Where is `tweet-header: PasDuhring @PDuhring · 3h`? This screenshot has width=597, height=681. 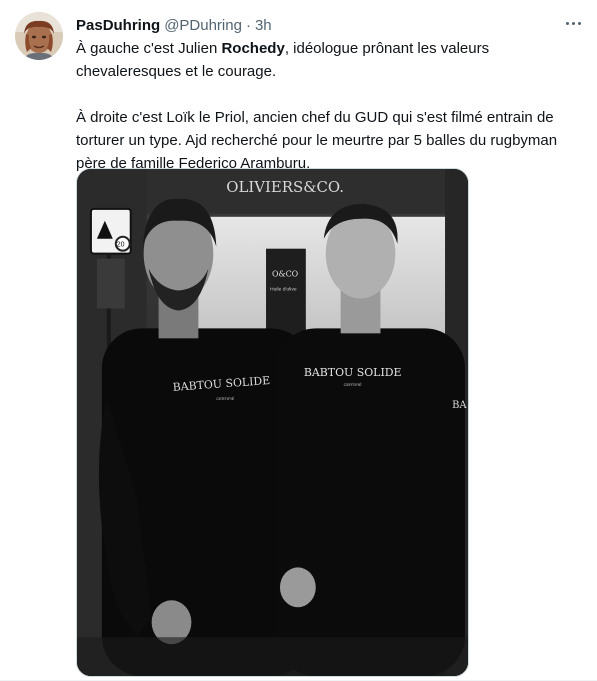
tweet-header: PasDuhring @PDuhring · 3h is located at coordinates (174, 25).